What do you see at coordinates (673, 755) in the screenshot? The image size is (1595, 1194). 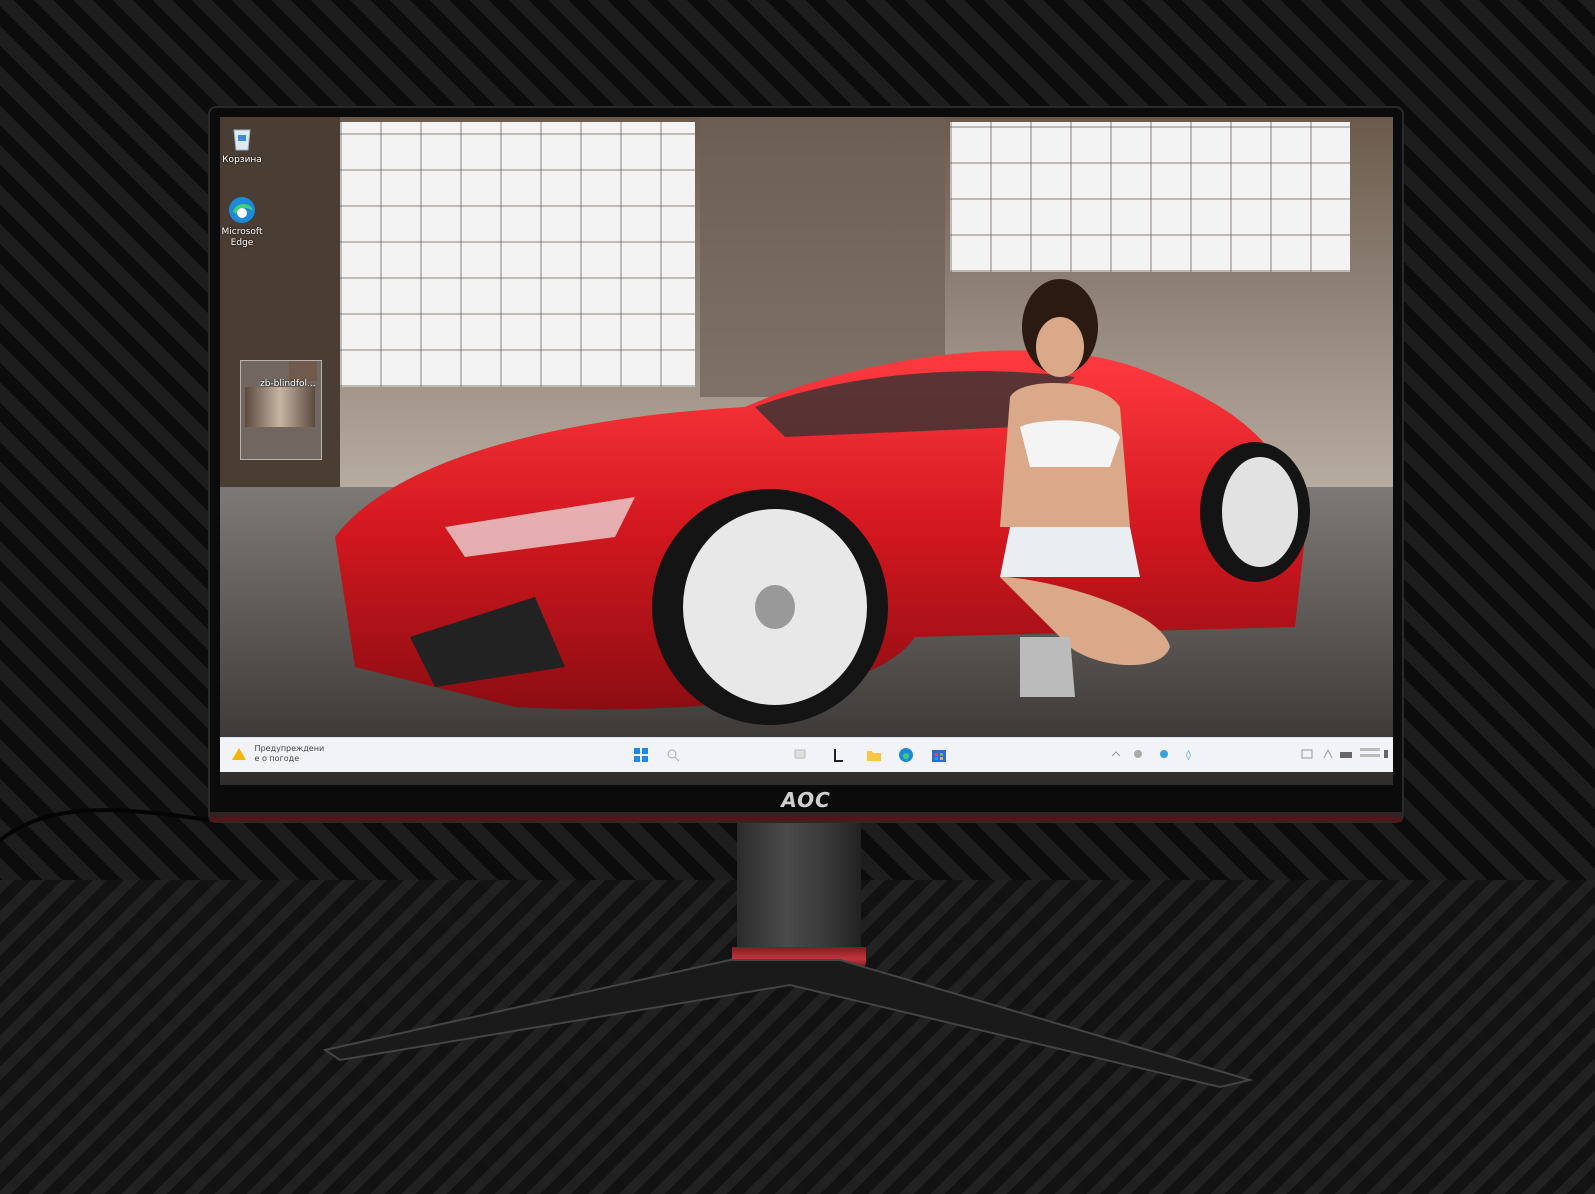 I see `search-icon` at bounding box center [673, 755].